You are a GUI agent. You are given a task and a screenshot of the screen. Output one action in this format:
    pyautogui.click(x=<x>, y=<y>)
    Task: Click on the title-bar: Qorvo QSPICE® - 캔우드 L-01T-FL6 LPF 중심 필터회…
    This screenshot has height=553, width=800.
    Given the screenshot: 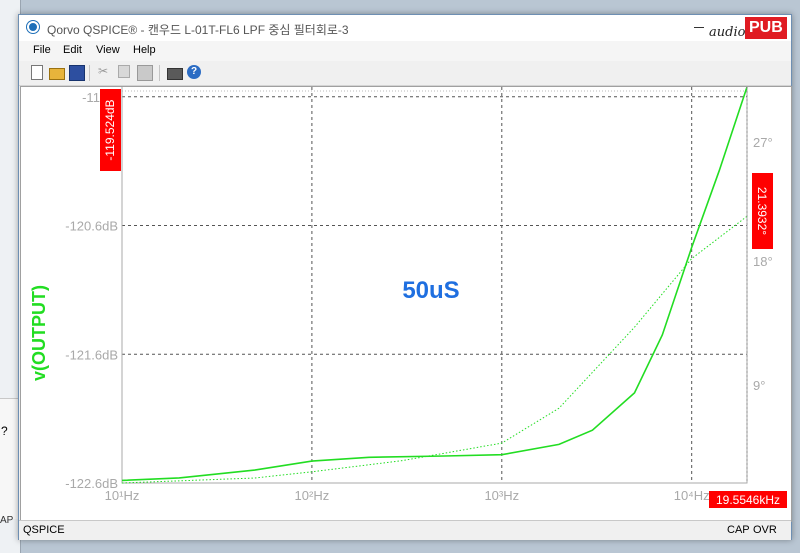 What is the action you would take?
    pyautogui.click(x=405, y=28)
    